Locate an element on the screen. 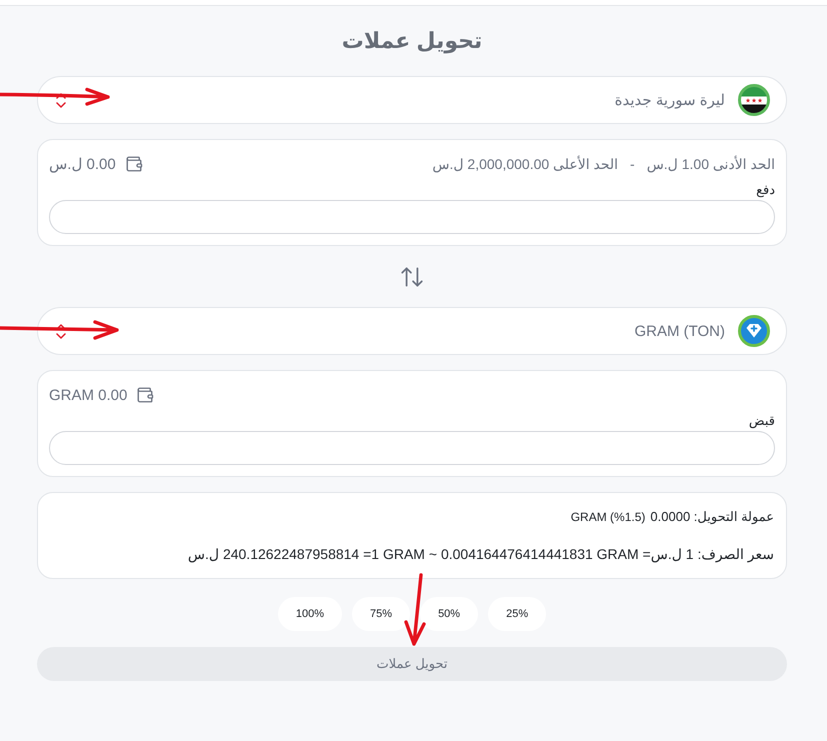 The image size is (827, 741). fee-detail-text: (1.5%) GRAM is located at coordinates (608, 517).